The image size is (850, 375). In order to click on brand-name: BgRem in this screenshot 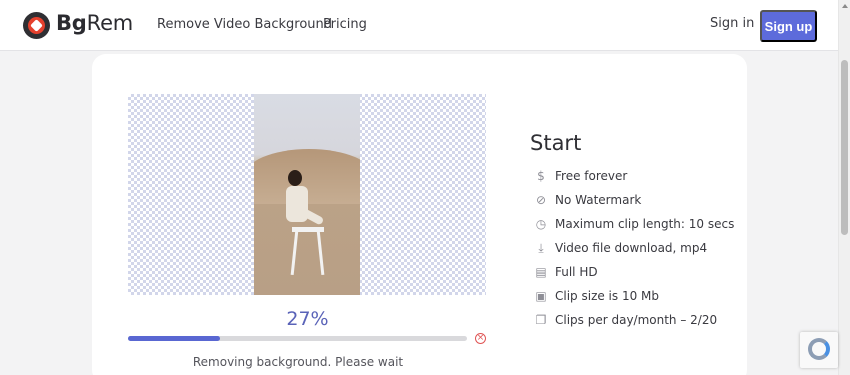, I will do `click(94, 23)`.